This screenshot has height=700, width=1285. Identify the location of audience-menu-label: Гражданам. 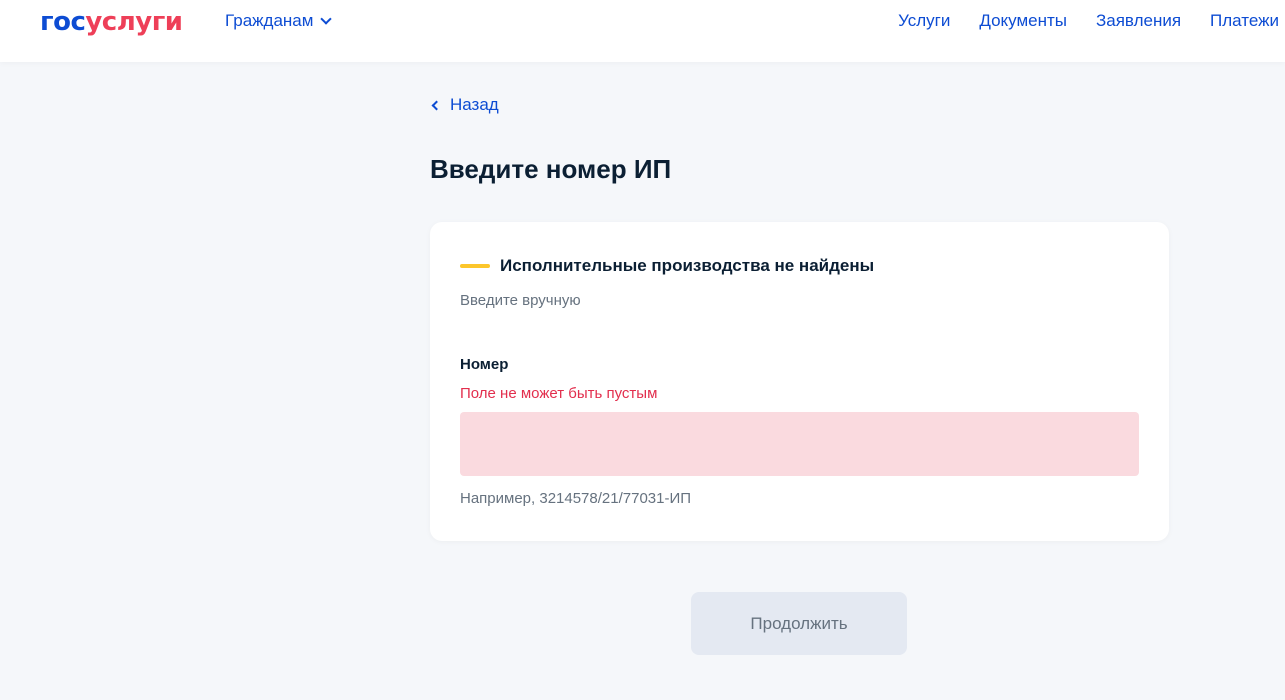
(269, 20).